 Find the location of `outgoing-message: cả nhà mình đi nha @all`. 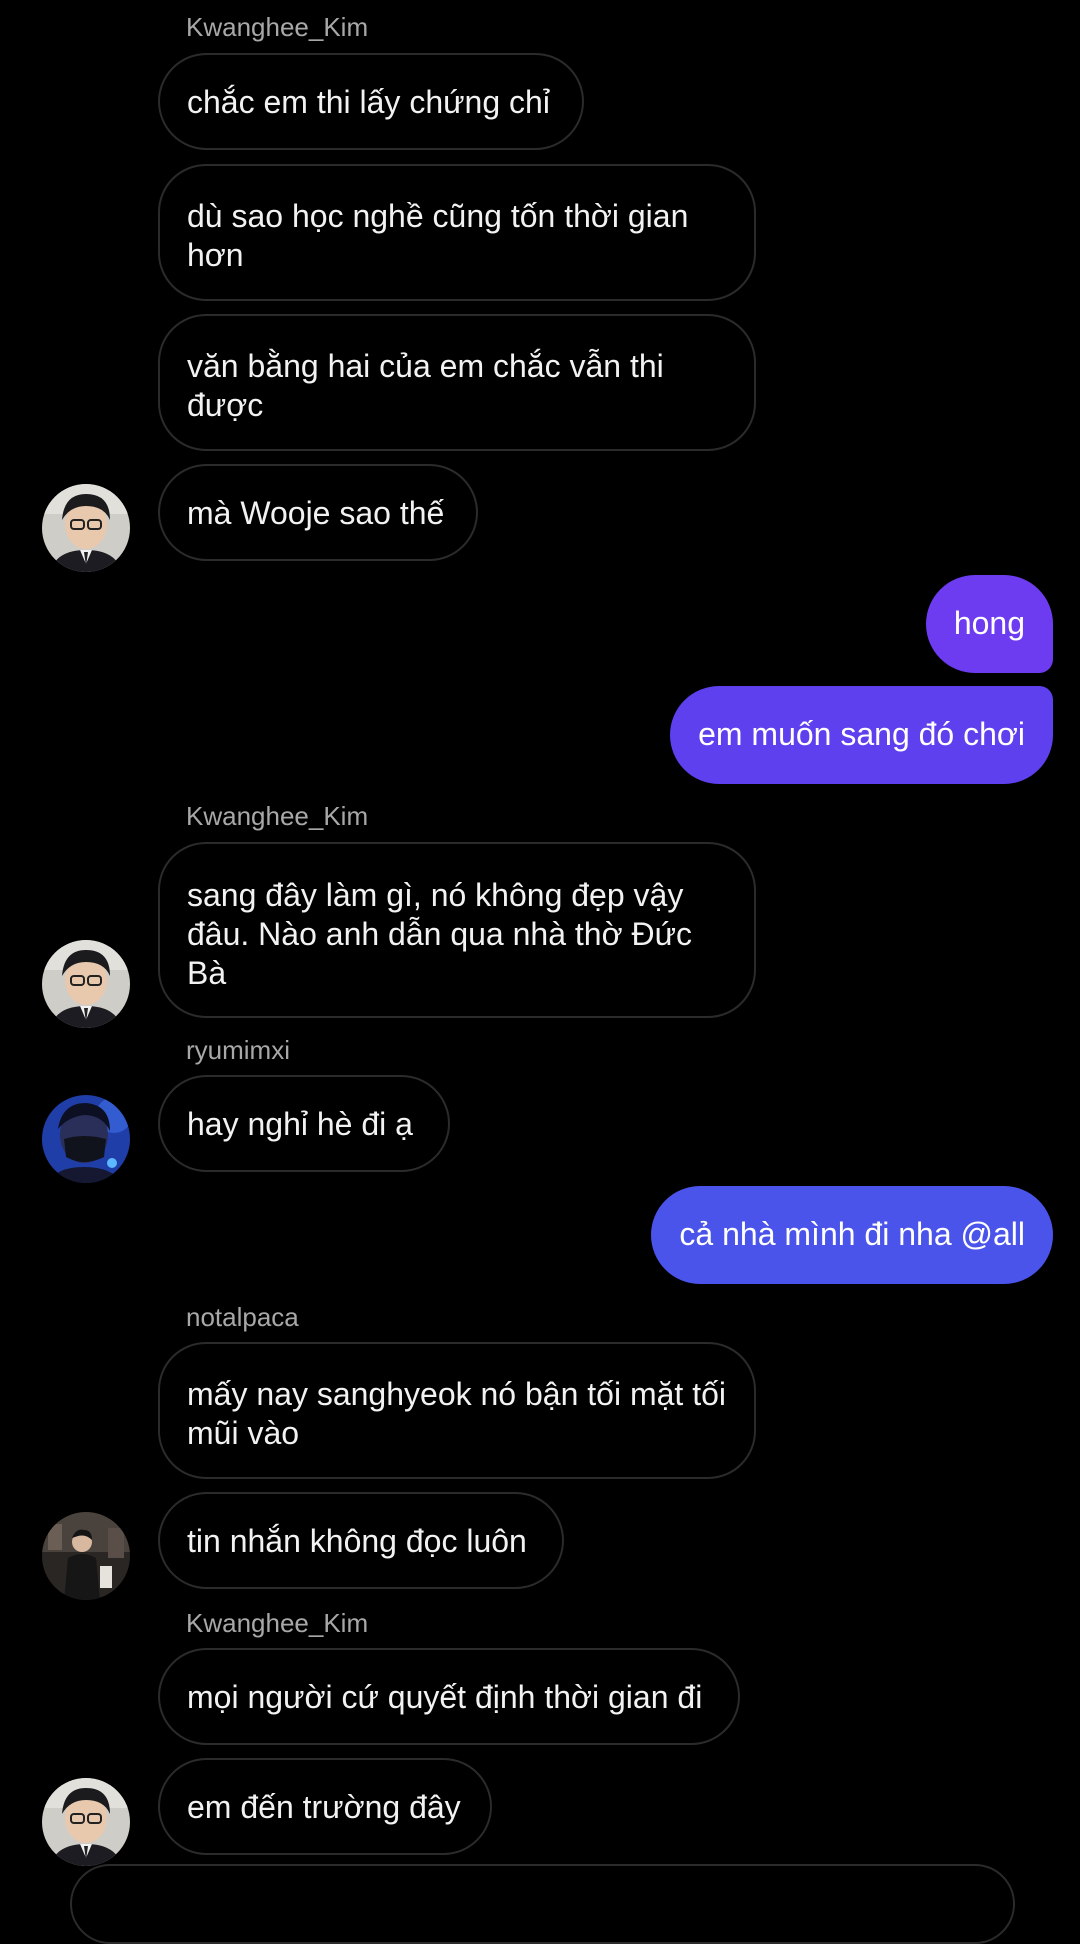

outgoing-message: cả nhà mình đi nha @all is located at coordinates (852, 1235).